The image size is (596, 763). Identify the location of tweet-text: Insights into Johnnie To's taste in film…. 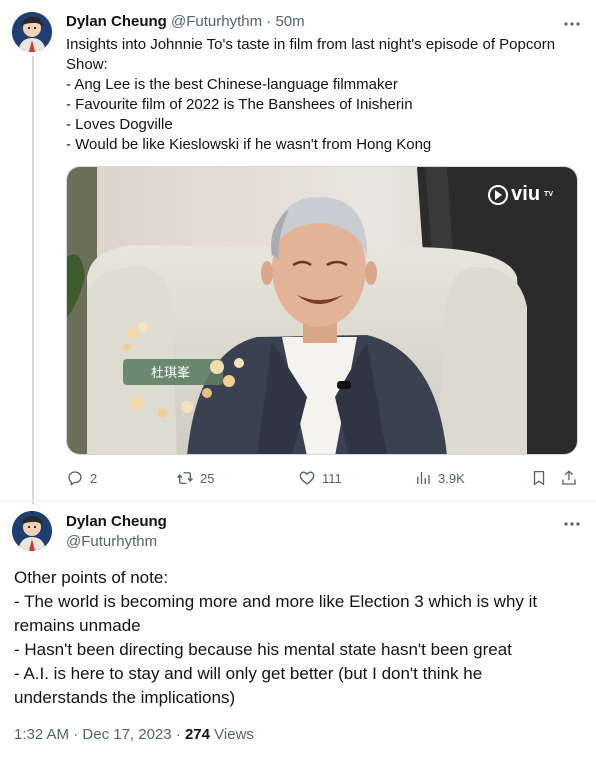
(326, 95).